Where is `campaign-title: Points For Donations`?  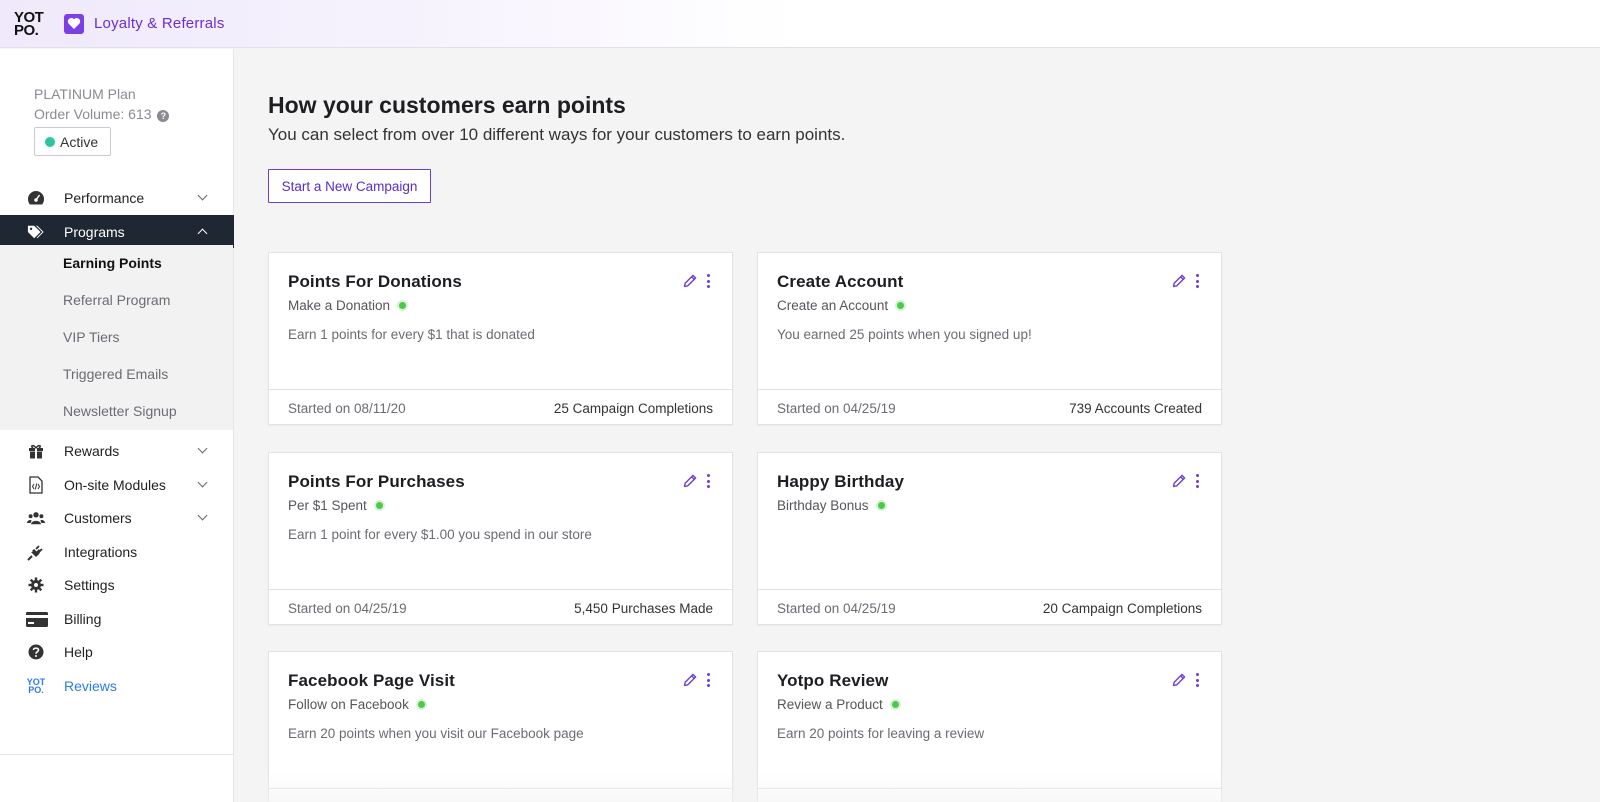 campaign-title: Points For Donations is located at coordinates (375, 281).